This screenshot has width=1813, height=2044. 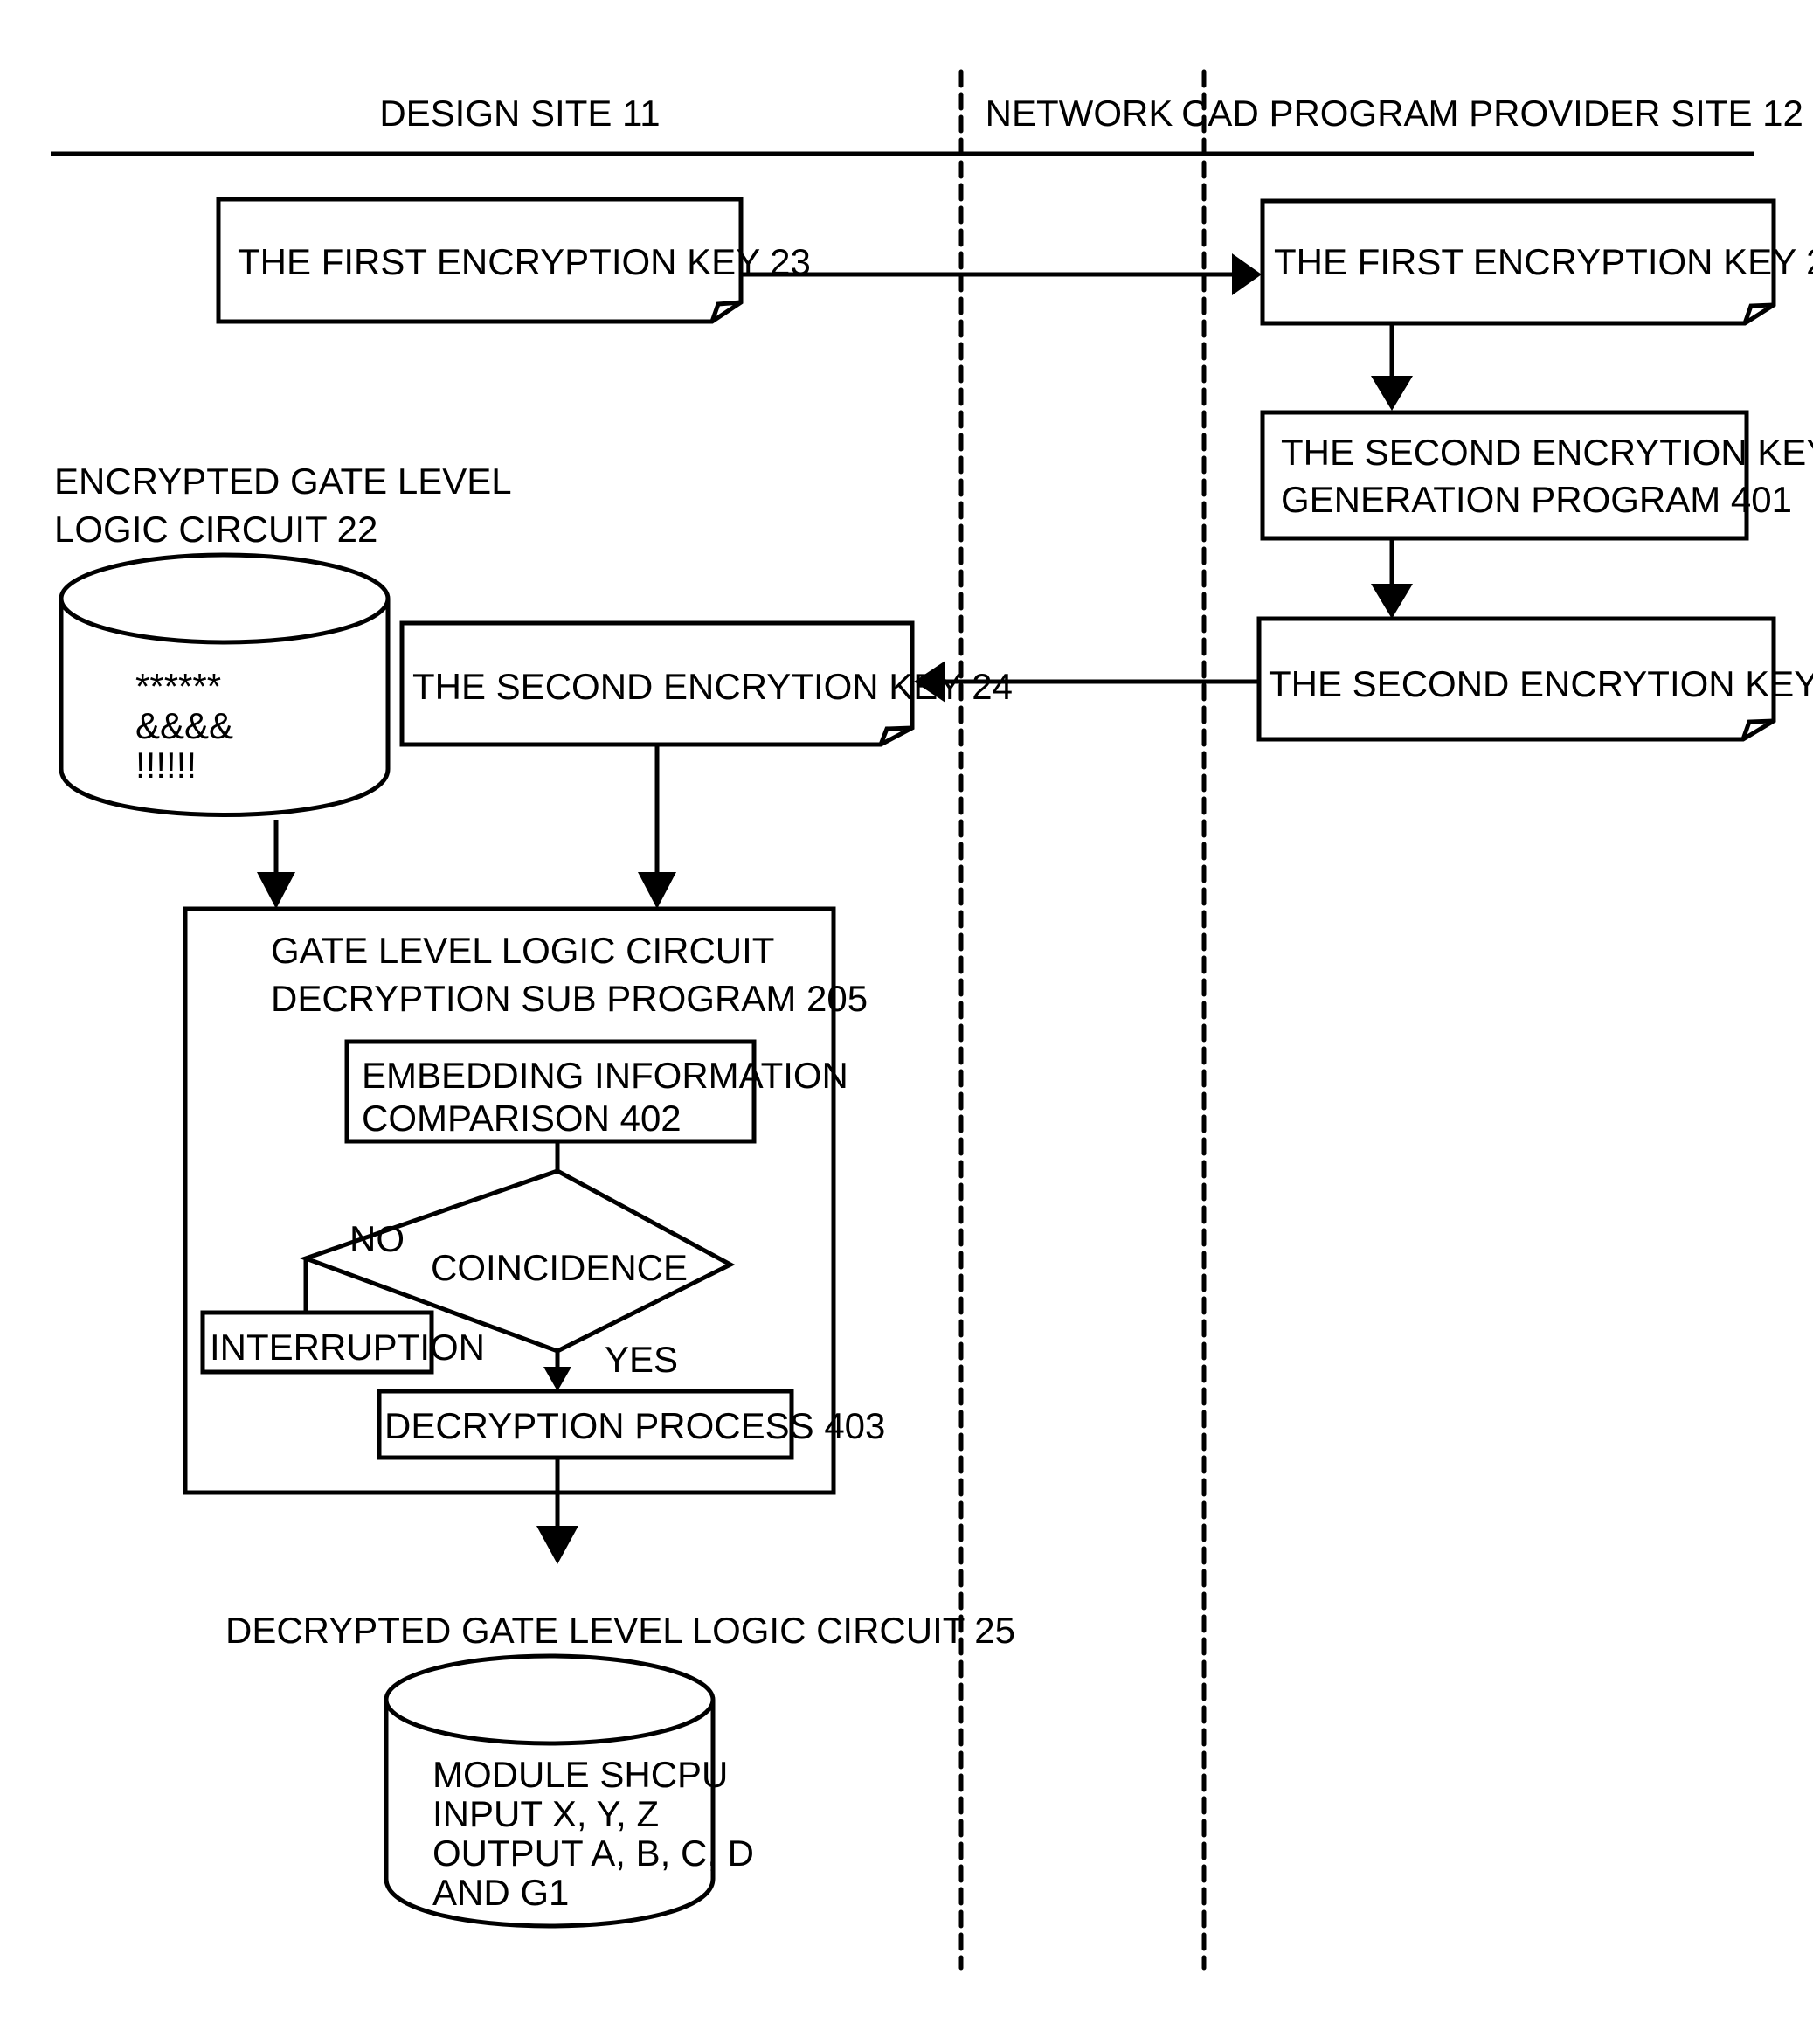 What do you see at coordinates (166, 765) in the screenshot?
I see `encrypted-content-line-3: !!!!!!` at bounding box center [166, 765].